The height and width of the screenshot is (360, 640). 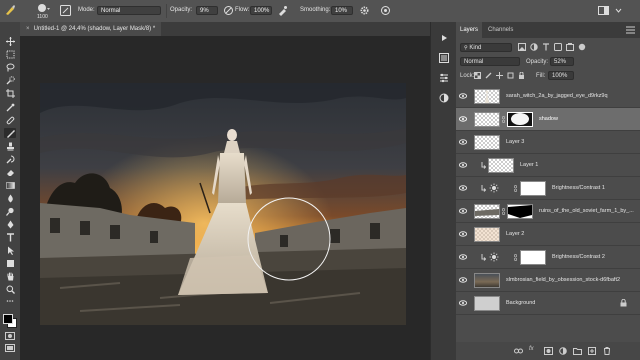 What do you see at coordinates (10, 263) in the screenshot?
I see `shape-icon` at bounding box center [10, 263].